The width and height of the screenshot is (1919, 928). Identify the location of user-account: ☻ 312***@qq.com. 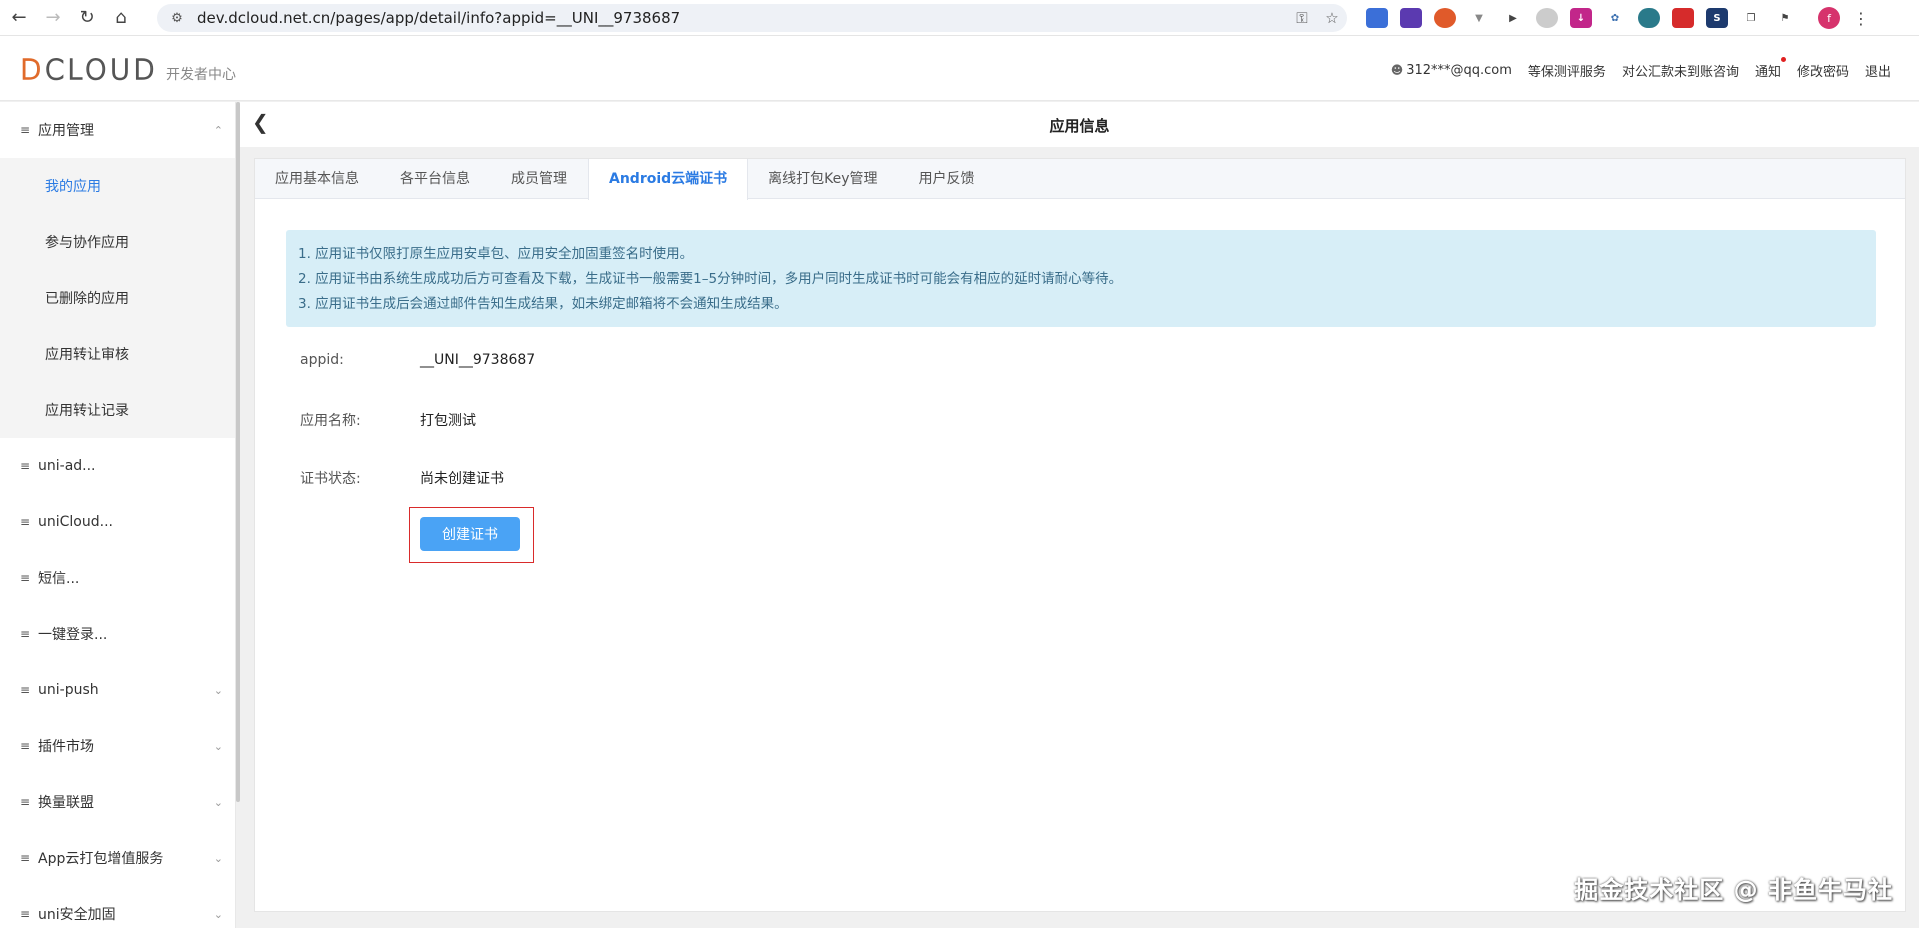
(1443, 70).